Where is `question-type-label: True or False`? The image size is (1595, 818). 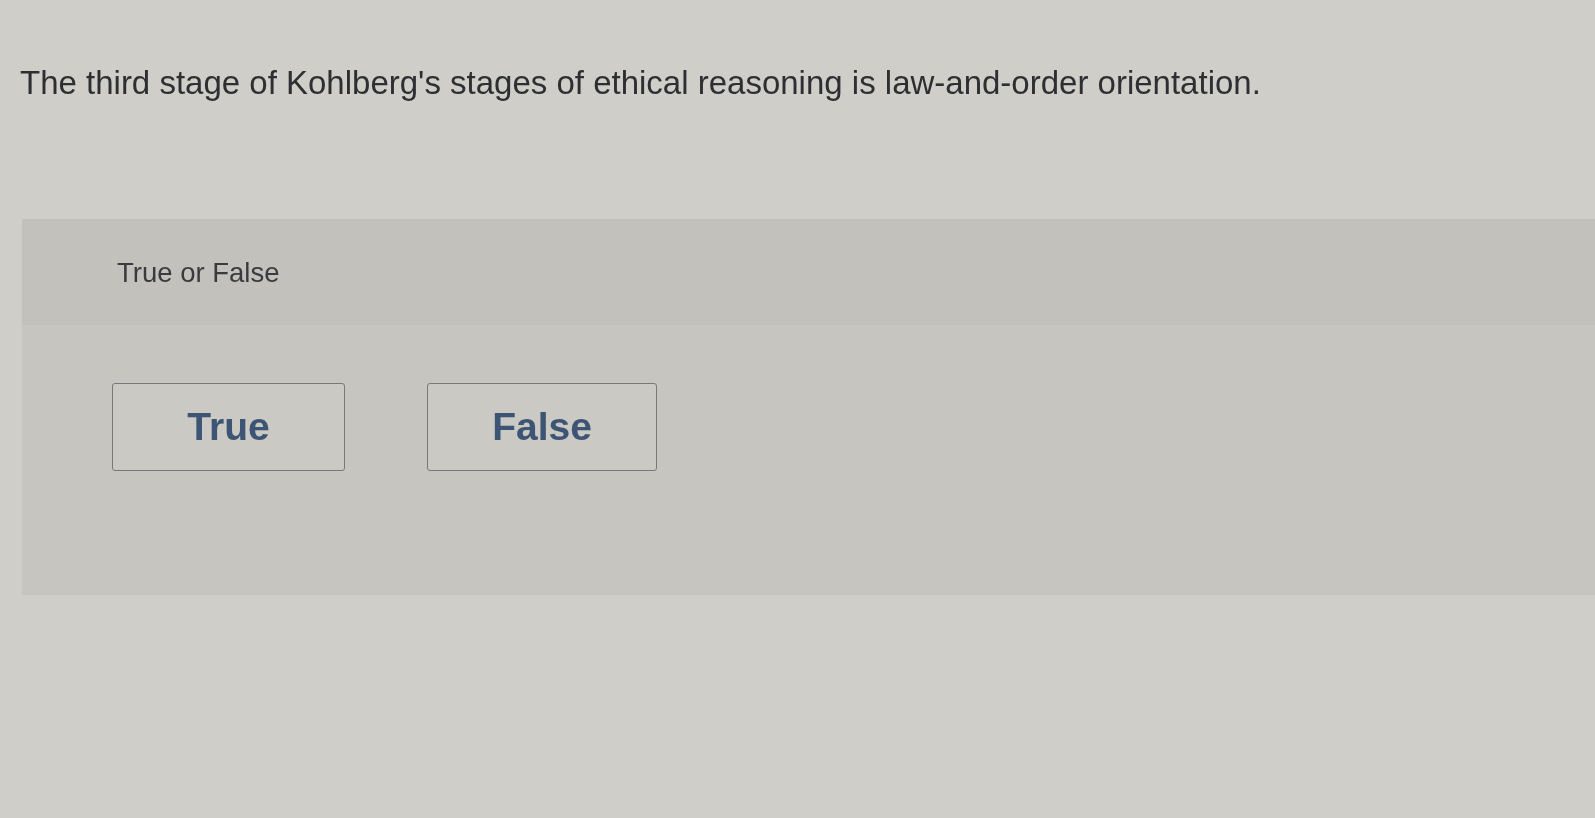
question-type-label: True or False is located at coordinates (198, 272).